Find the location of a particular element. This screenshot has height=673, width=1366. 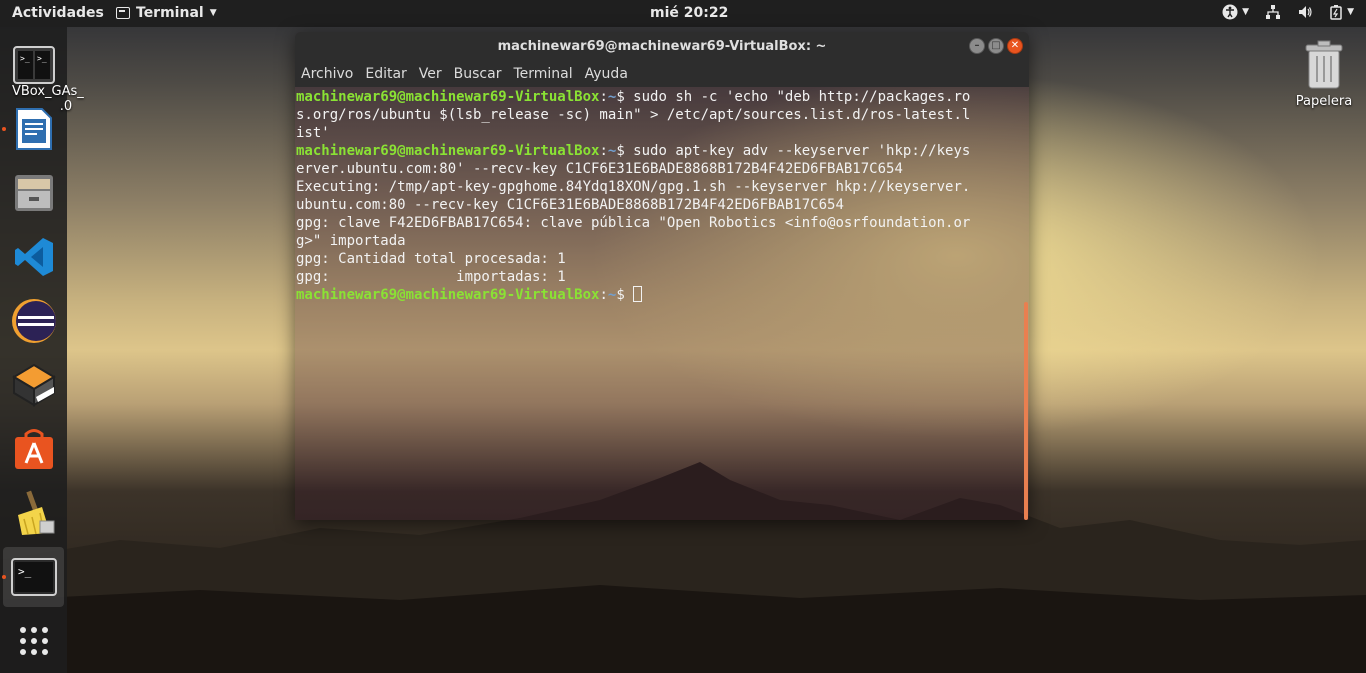

dock-item-eclipse is located at coordinates (33, 321).